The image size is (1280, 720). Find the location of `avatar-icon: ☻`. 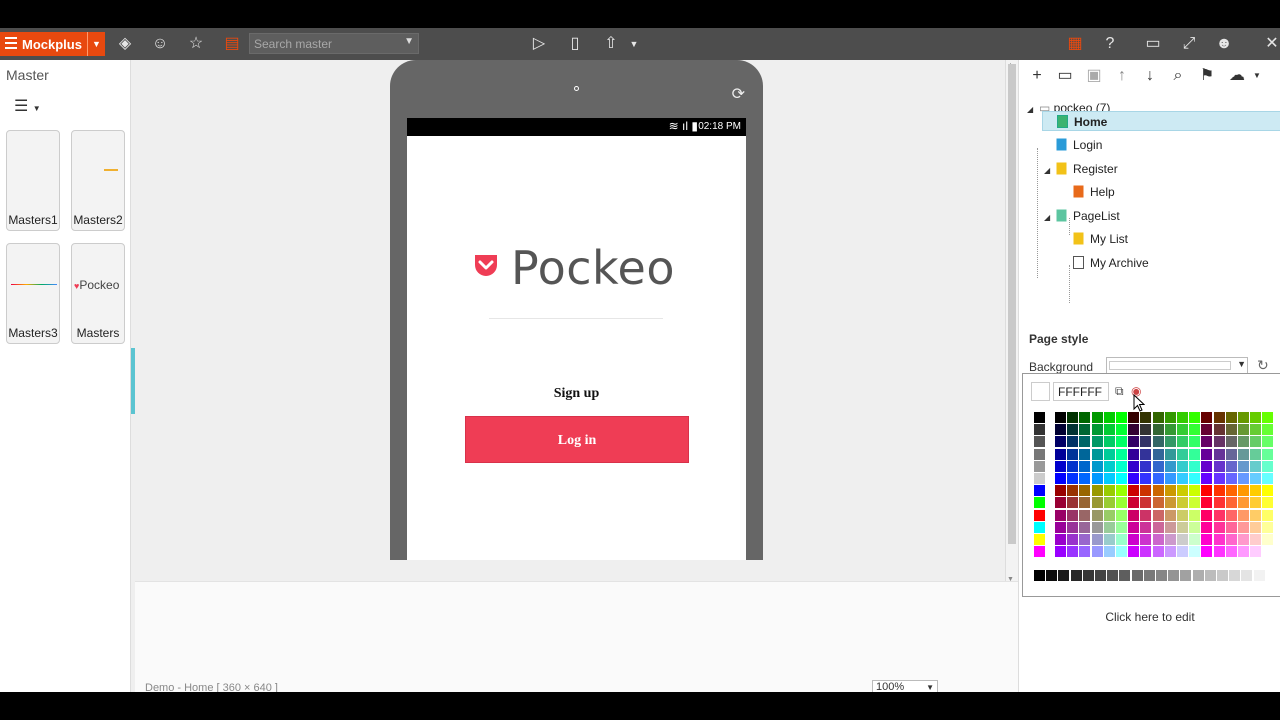

avatar-icon: ☻ is located at coordinates (1224, 44).